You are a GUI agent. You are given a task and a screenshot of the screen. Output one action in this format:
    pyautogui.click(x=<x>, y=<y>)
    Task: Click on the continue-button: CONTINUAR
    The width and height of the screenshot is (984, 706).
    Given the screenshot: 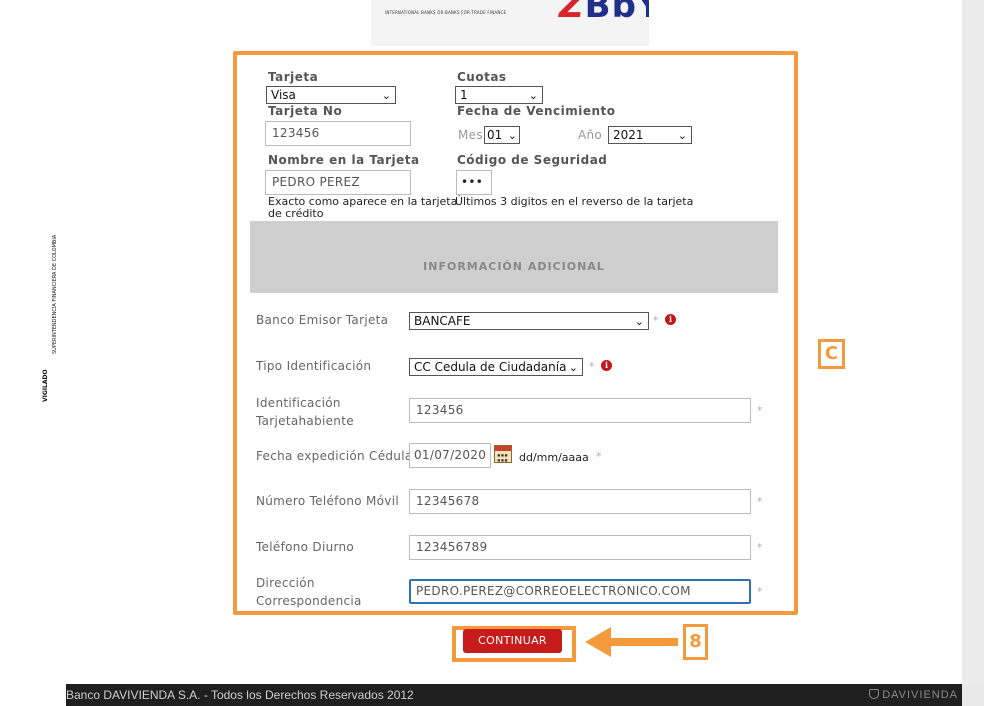 What is the action you would take?
    pyautogui.click(x=512, y=641)
    